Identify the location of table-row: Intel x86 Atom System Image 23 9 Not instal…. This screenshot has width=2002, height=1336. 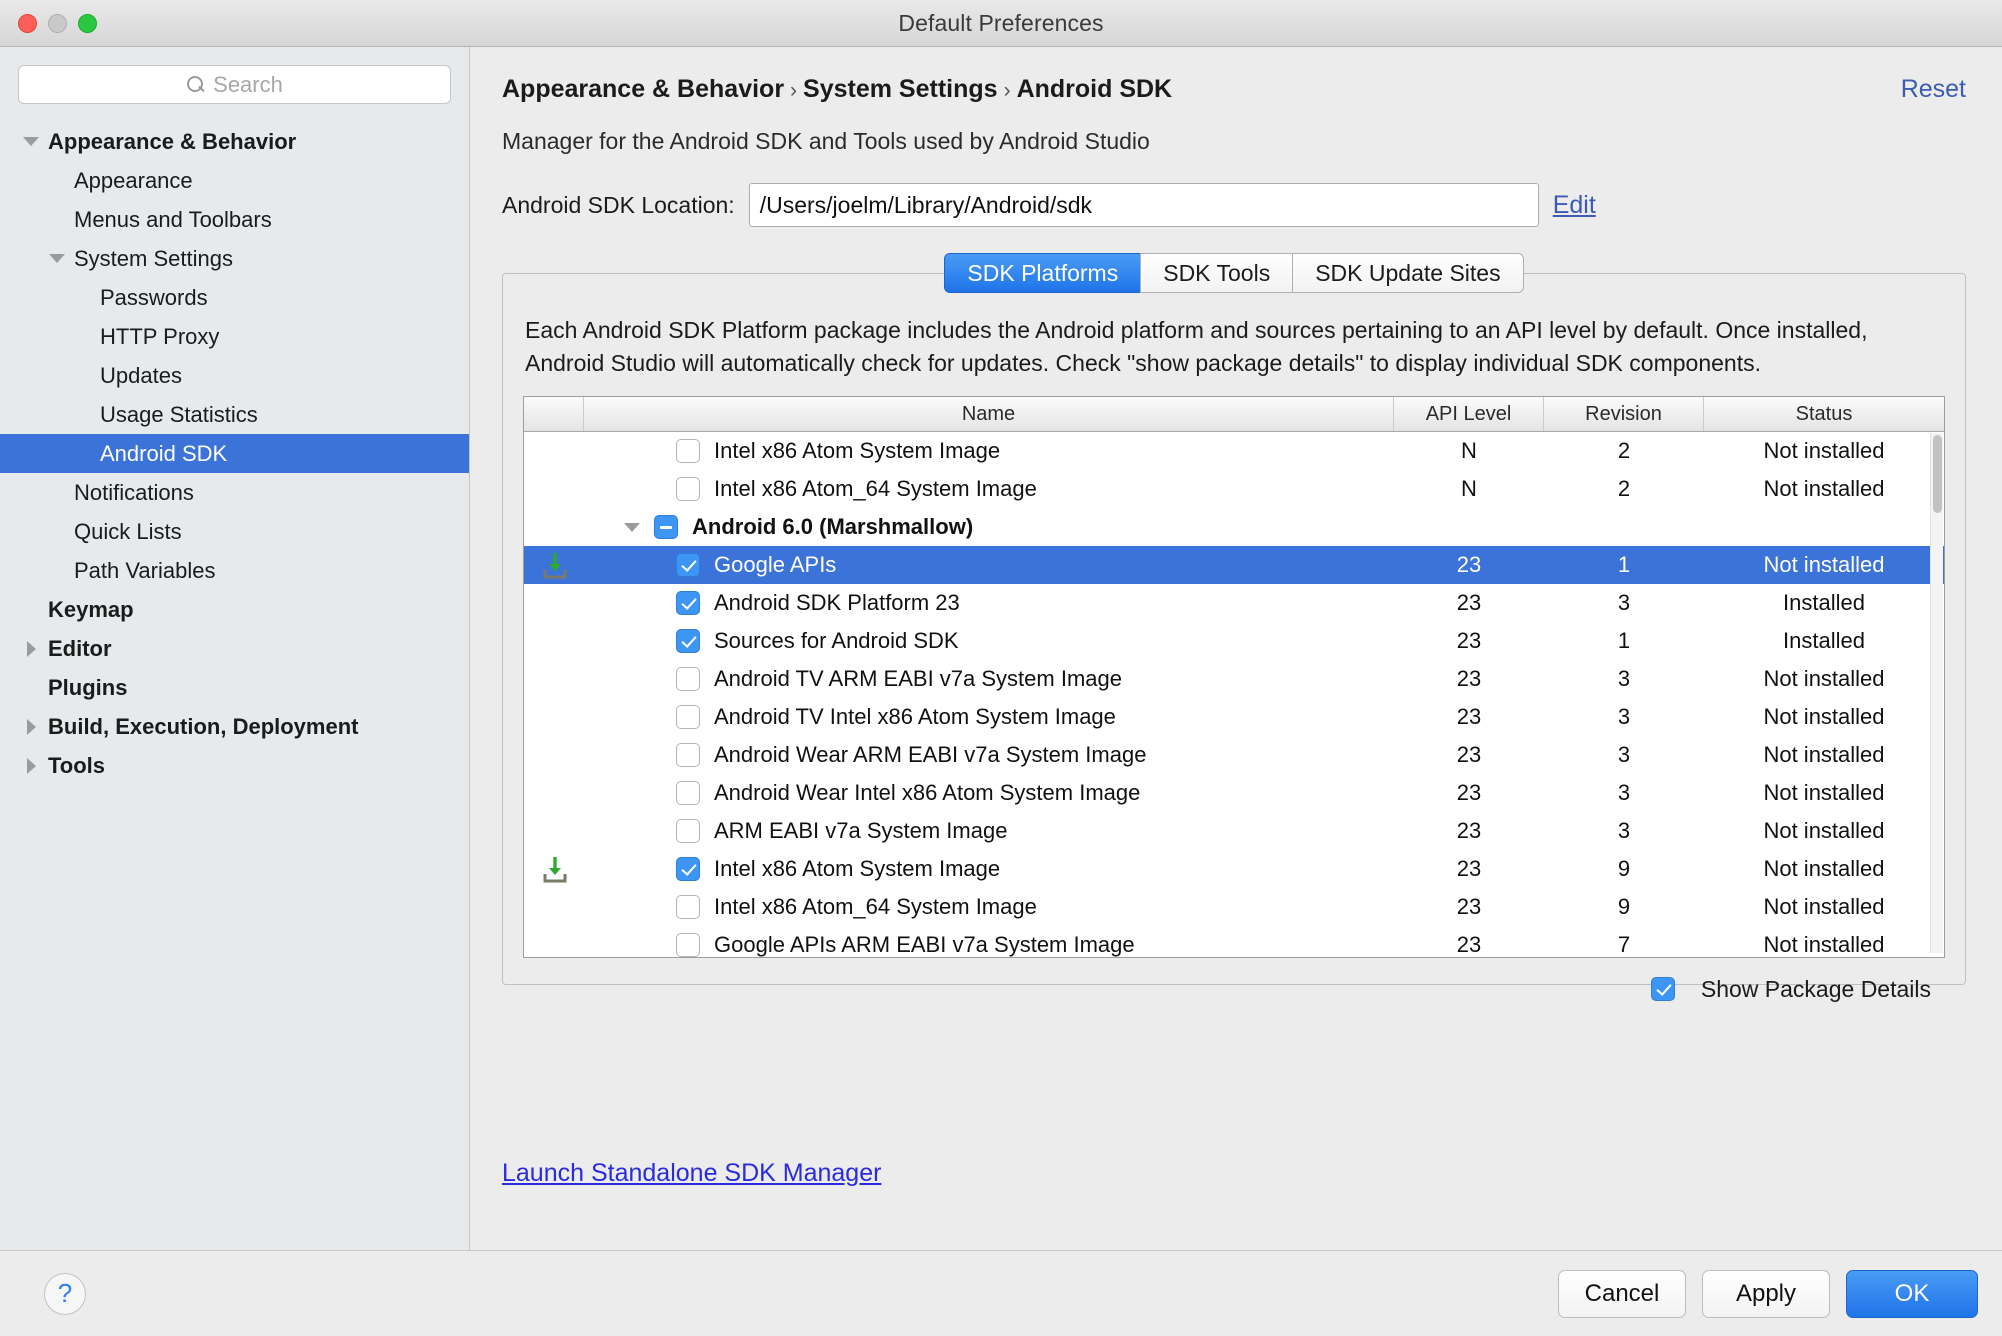
(1234, 869).